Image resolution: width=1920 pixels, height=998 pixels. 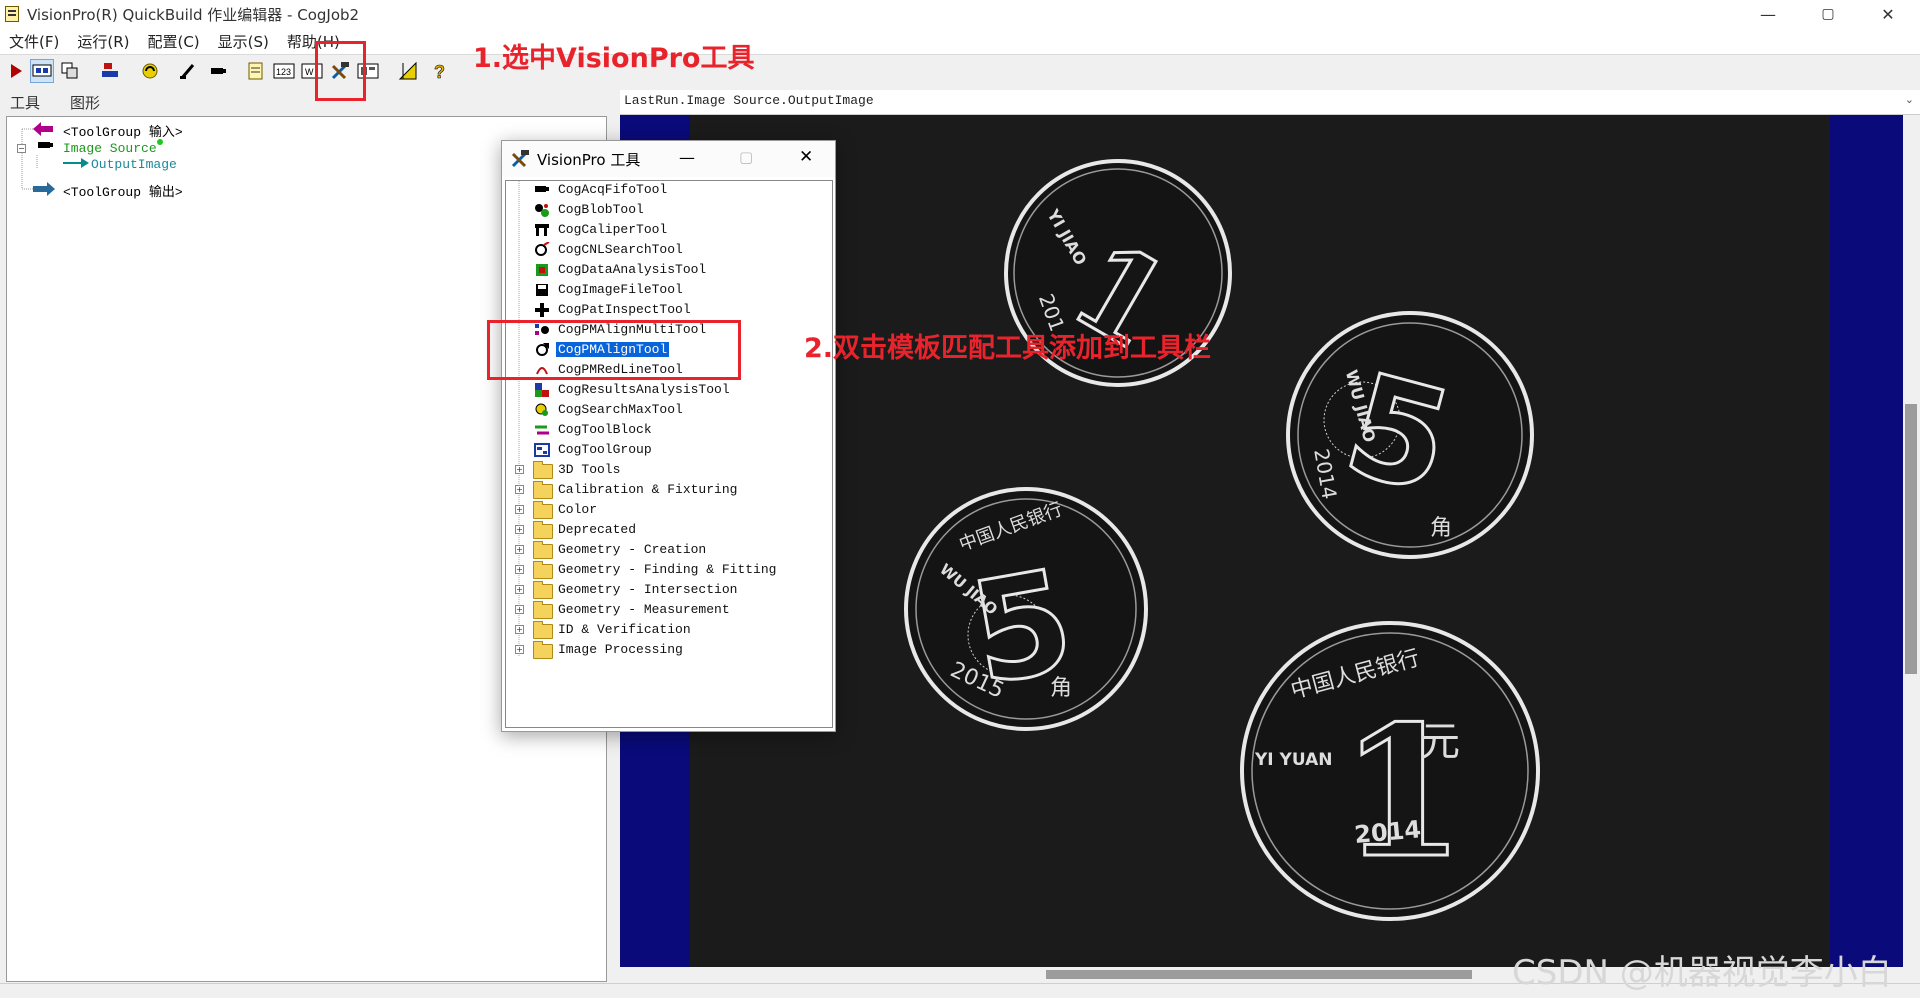 I want to click on tool-item: CogResultsAnalysisTool, so click(x=644, y=390).